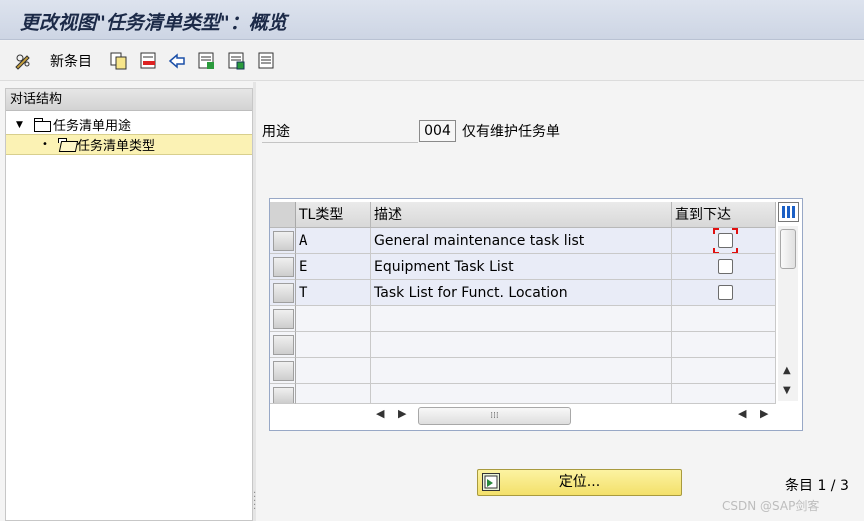  I want to click on display-change-button, so click(23, 61).